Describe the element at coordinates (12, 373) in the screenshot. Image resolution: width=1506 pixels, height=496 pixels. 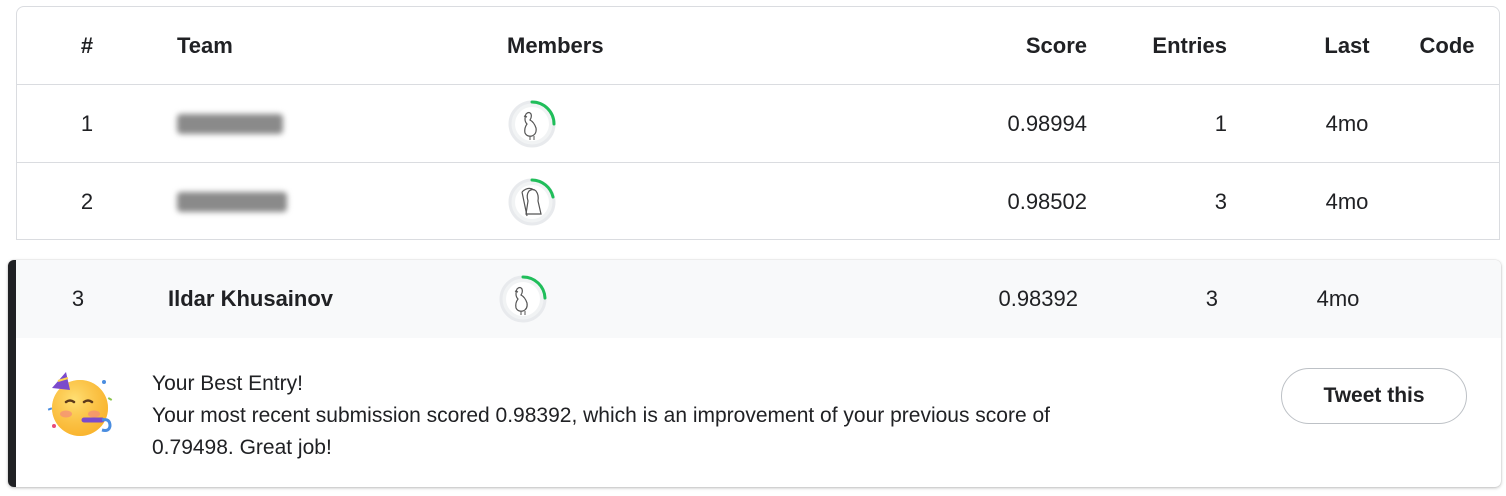
I see `highlight-accent-bar` at that location.